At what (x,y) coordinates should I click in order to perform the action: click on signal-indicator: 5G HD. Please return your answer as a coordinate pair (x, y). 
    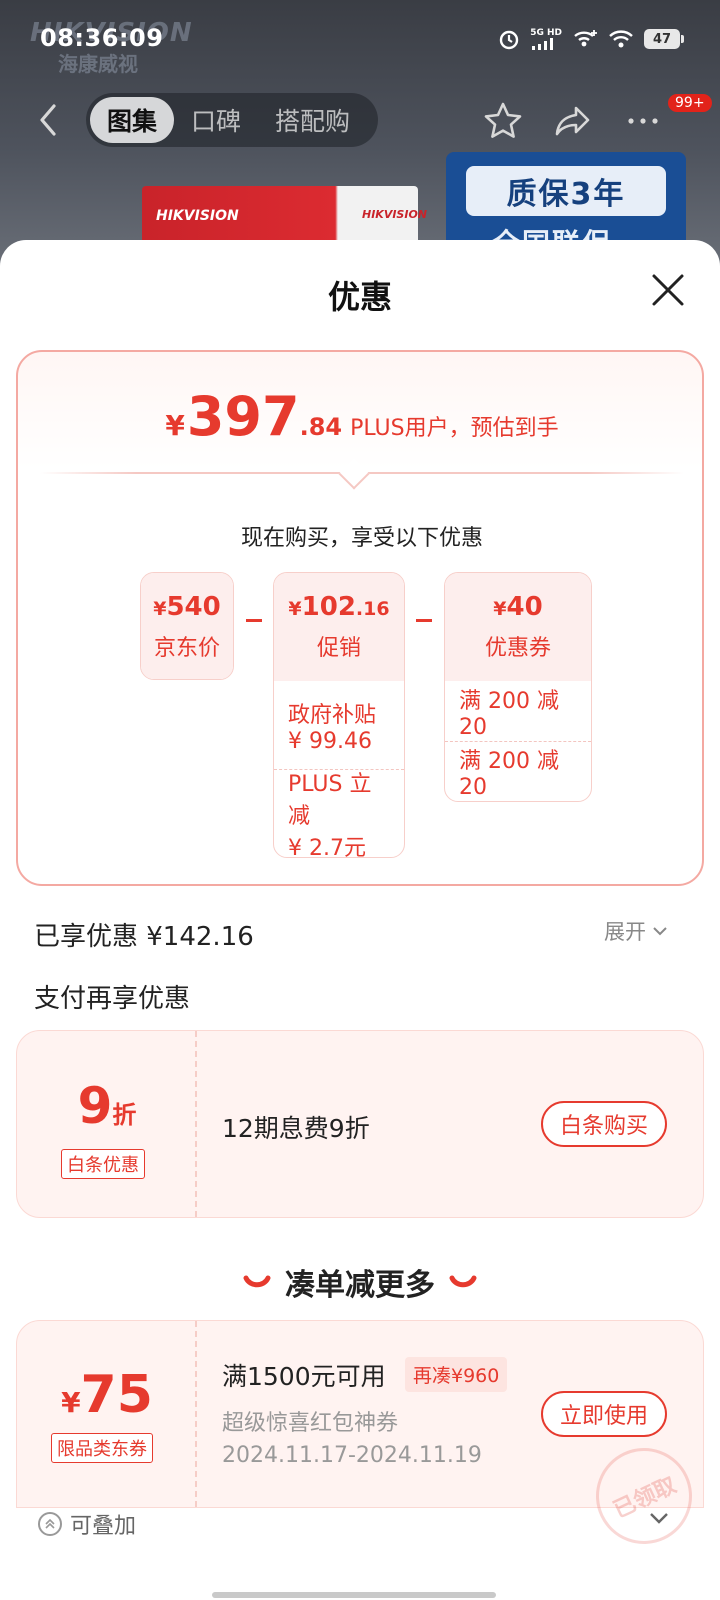
    Looking at the image, I should click on (546, 38).